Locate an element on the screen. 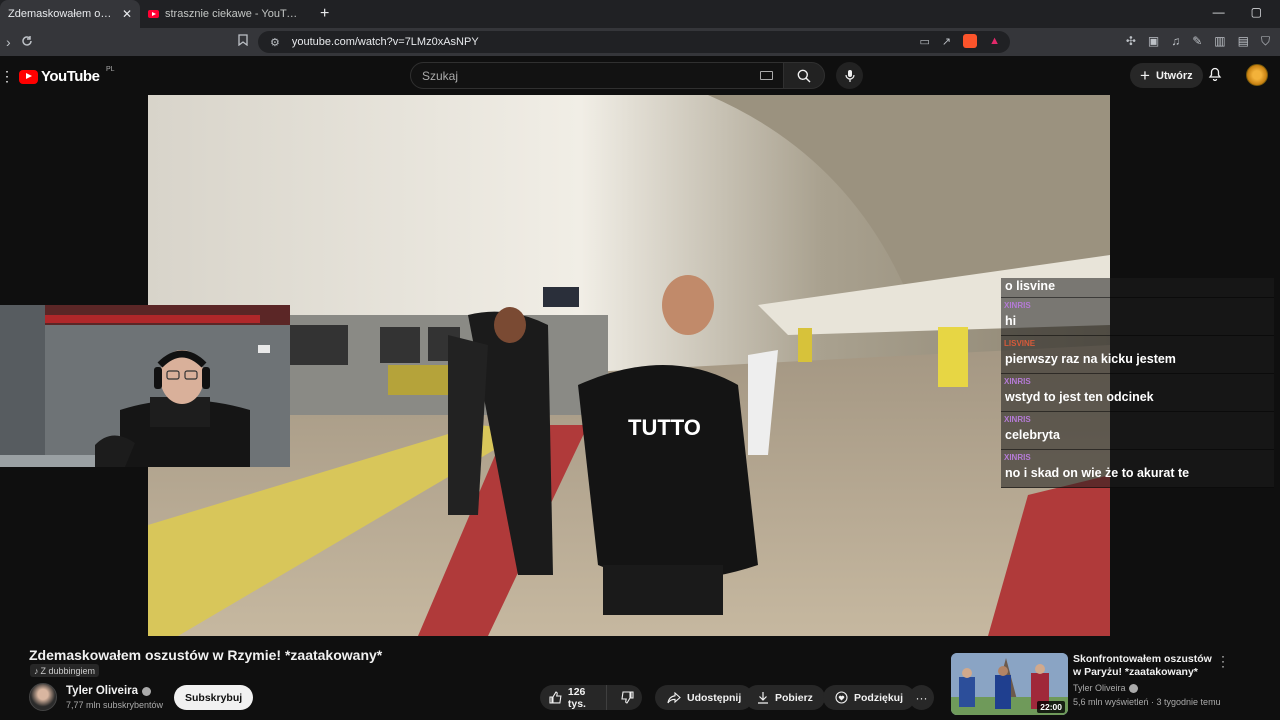 This screenshot has width=1280, height=720. tab-title: strasznie ciekawe - YouTube is located at coordinates (233, 14).